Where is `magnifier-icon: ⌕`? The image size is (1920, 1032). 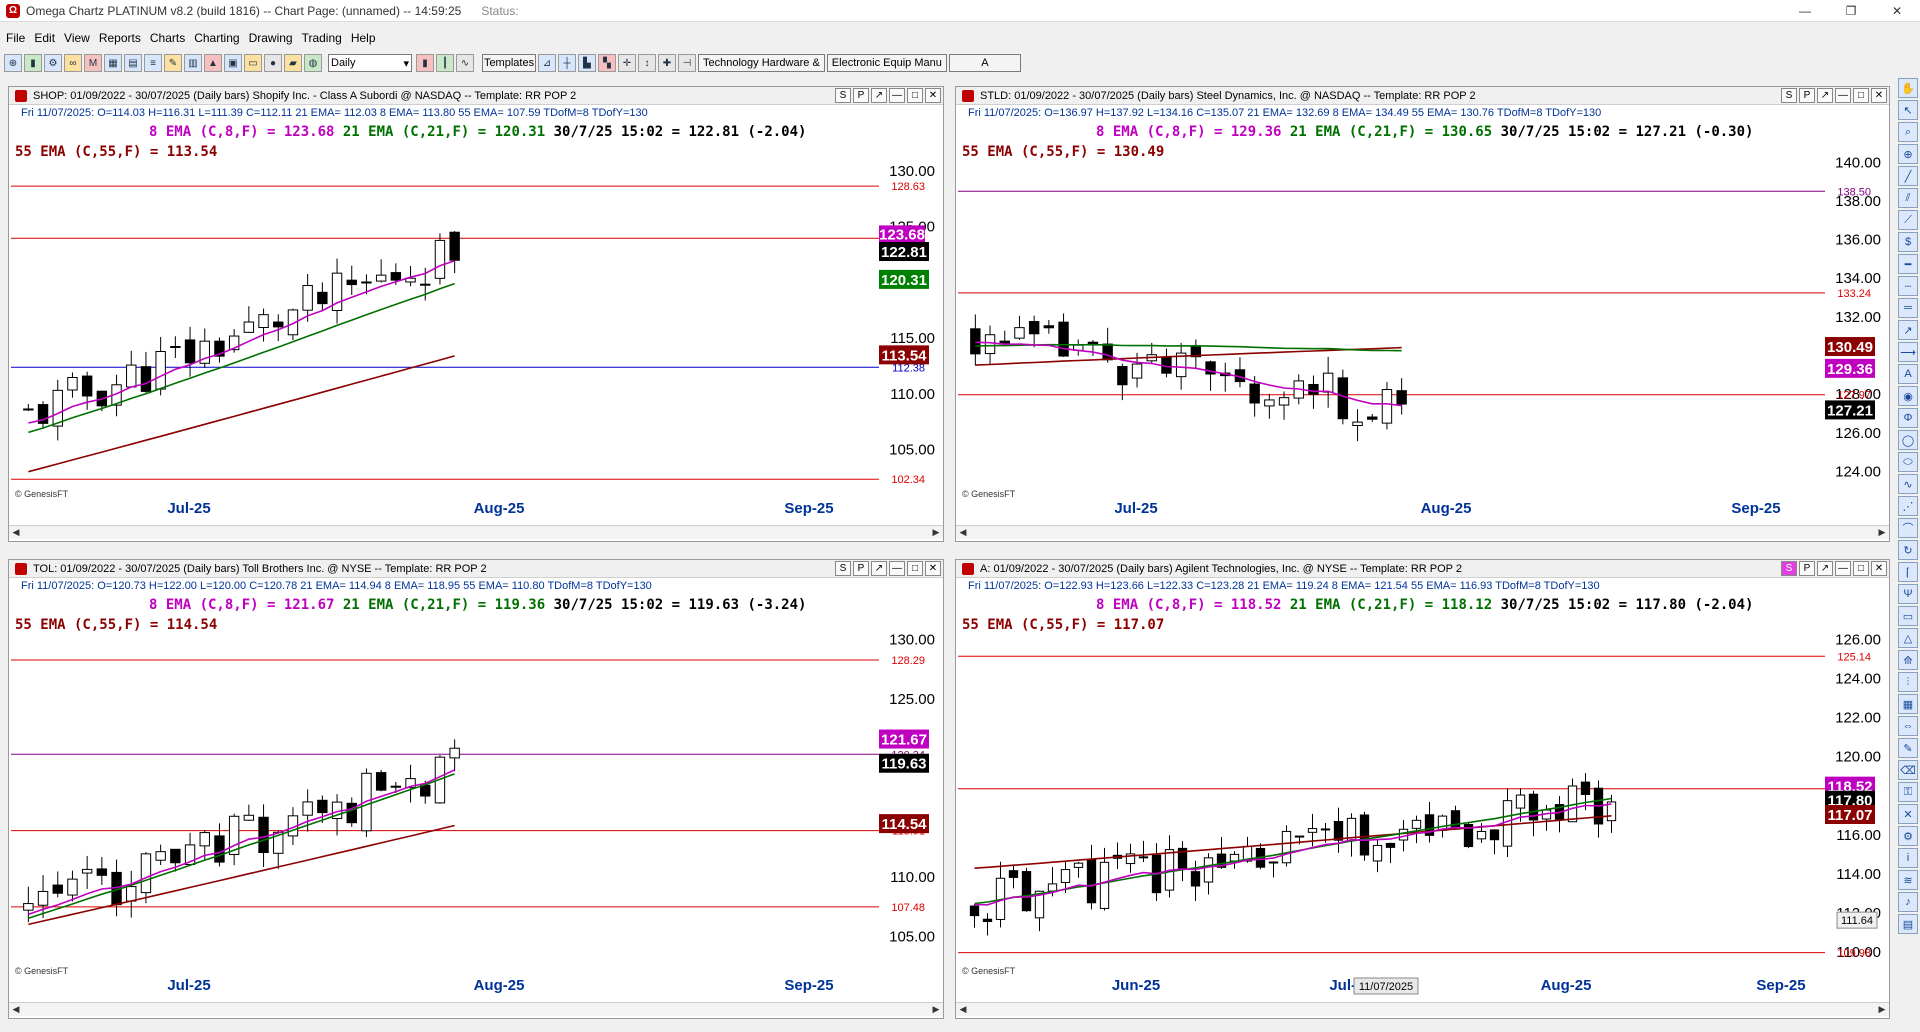
magnifier-icon: ⌕ is located at coordinates (1908, 132).